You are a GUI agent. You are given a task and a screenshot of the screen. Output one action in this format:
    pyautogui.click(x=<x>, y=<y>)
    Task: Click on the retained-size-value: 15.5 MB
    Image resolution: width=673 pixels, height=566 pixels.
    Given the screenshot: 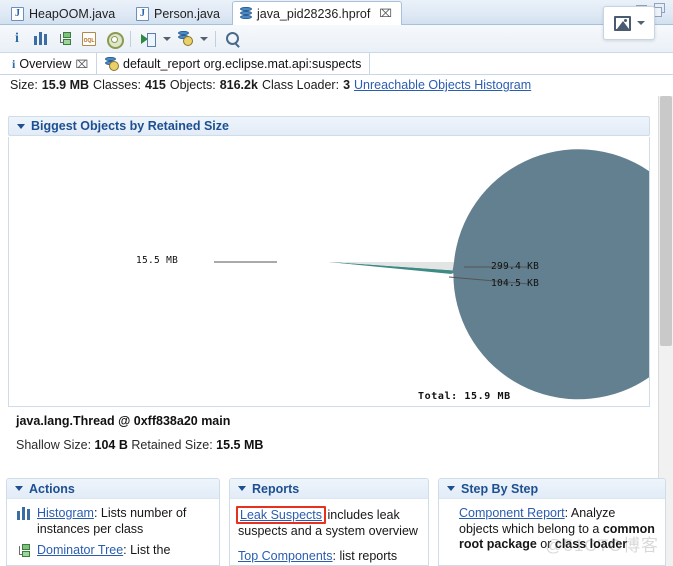 What is the action you would take?
    pyautogui.click(x=240, y=445)
    